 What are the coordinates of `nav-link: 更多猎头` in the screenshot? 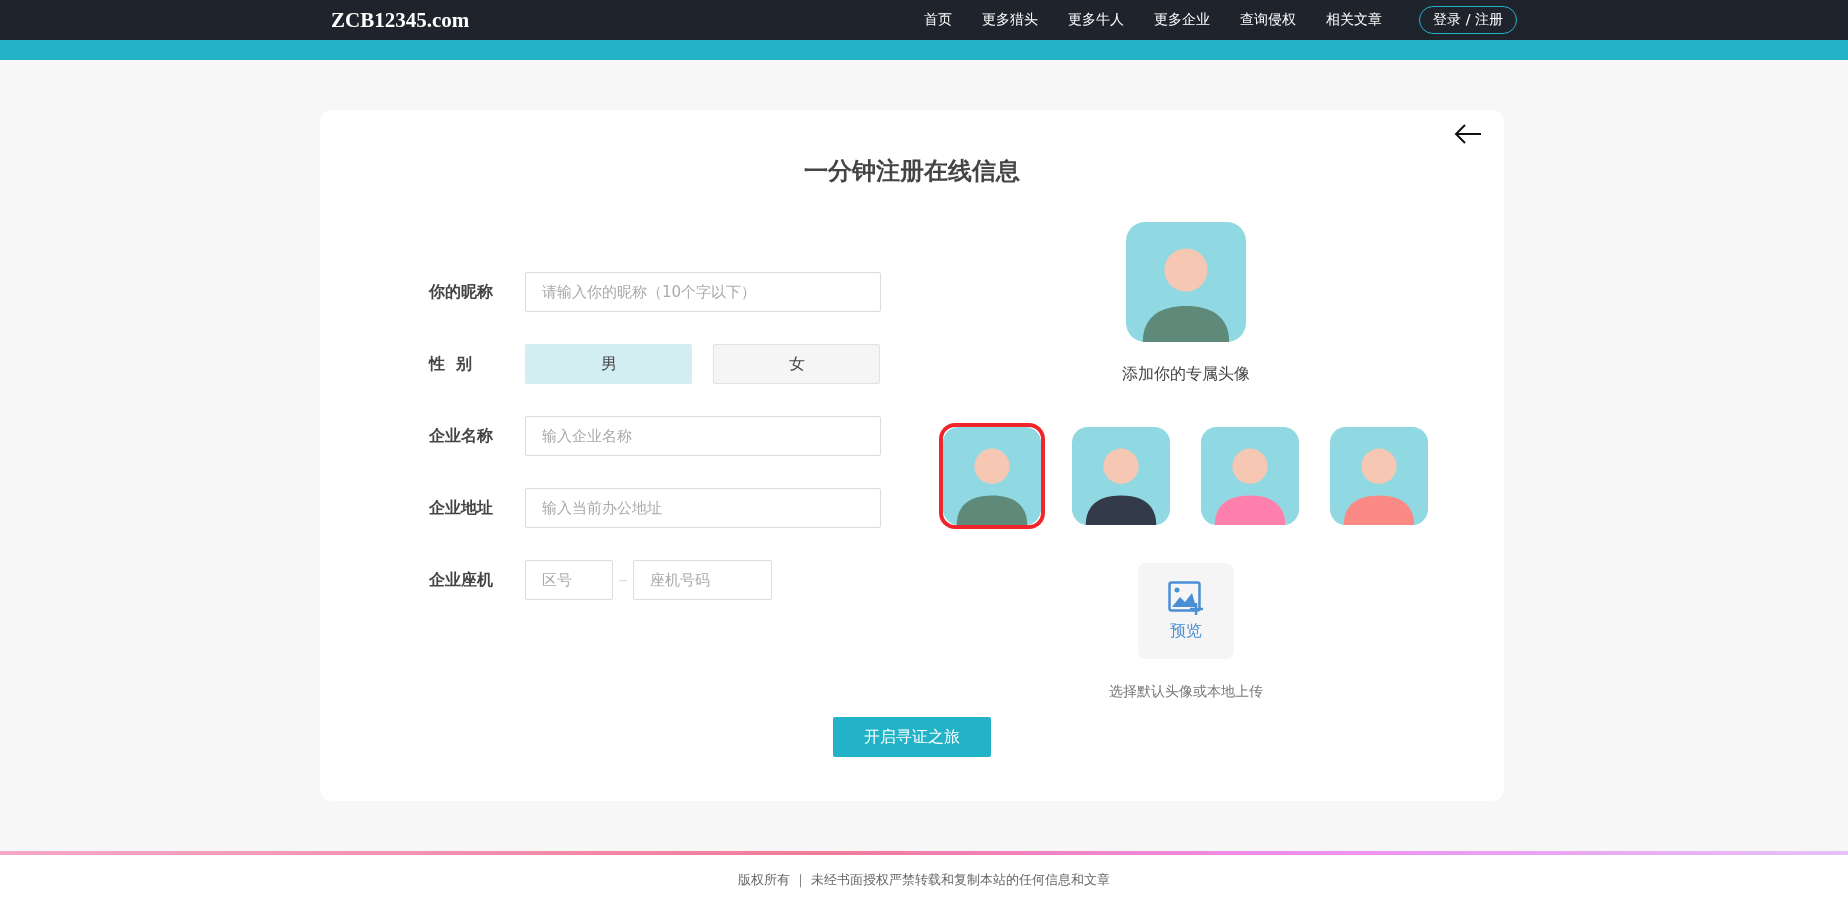 It's located at (1010, 20).